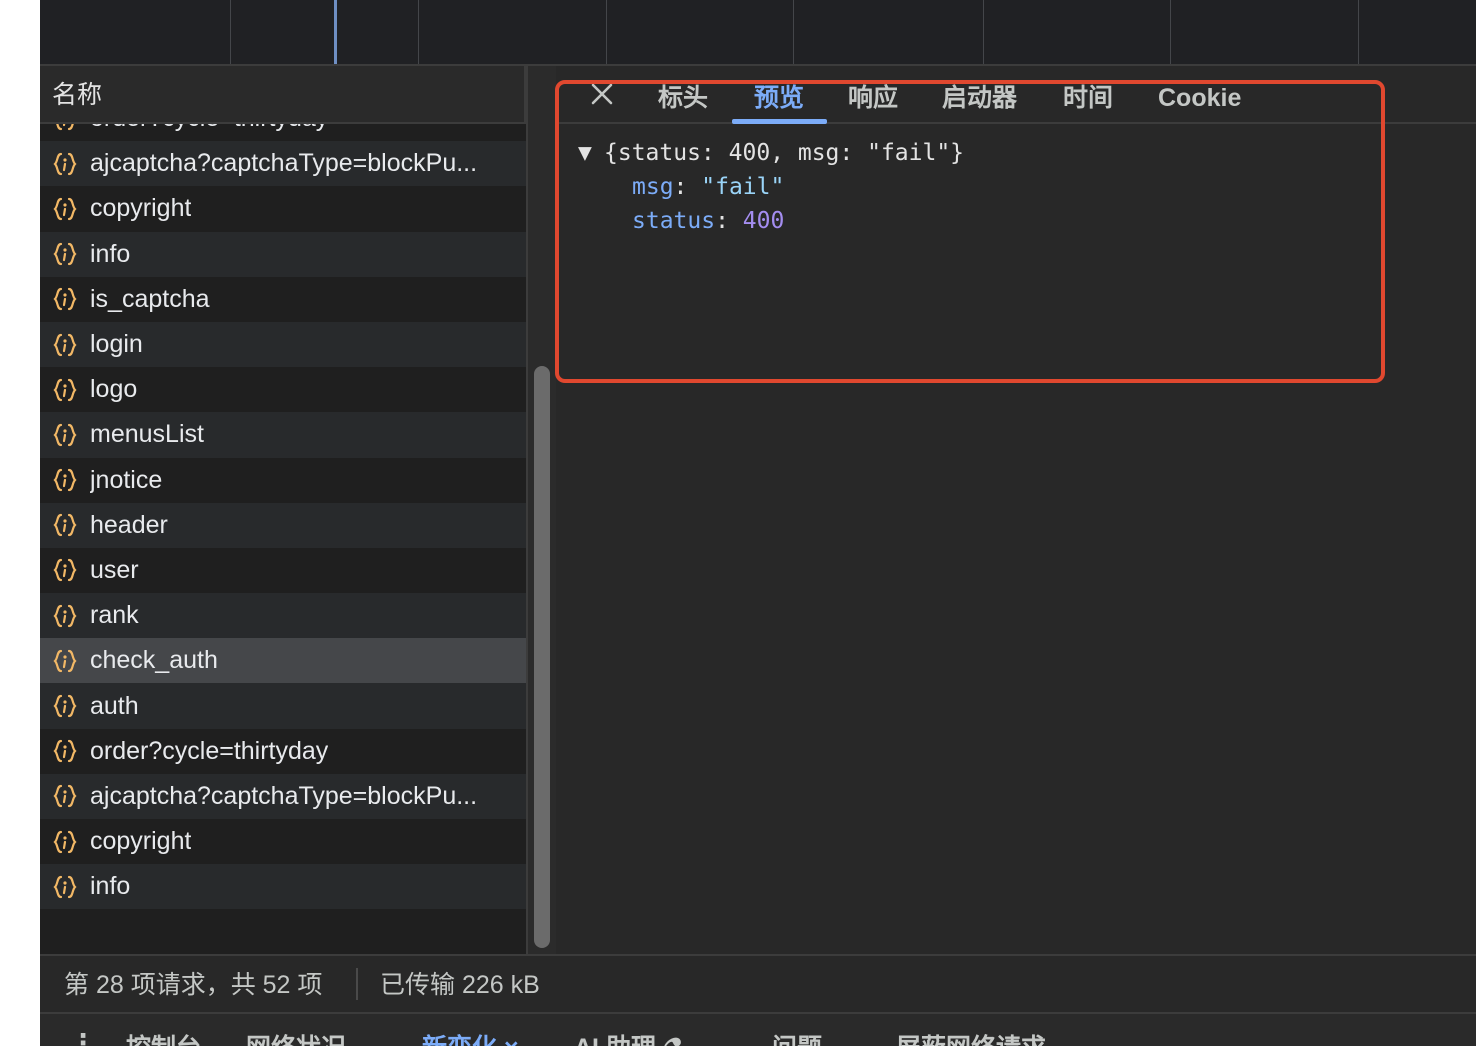 The width and height of the screenshot is (1476, 1046). I want to click on request-row: rank, so click(283, 616).